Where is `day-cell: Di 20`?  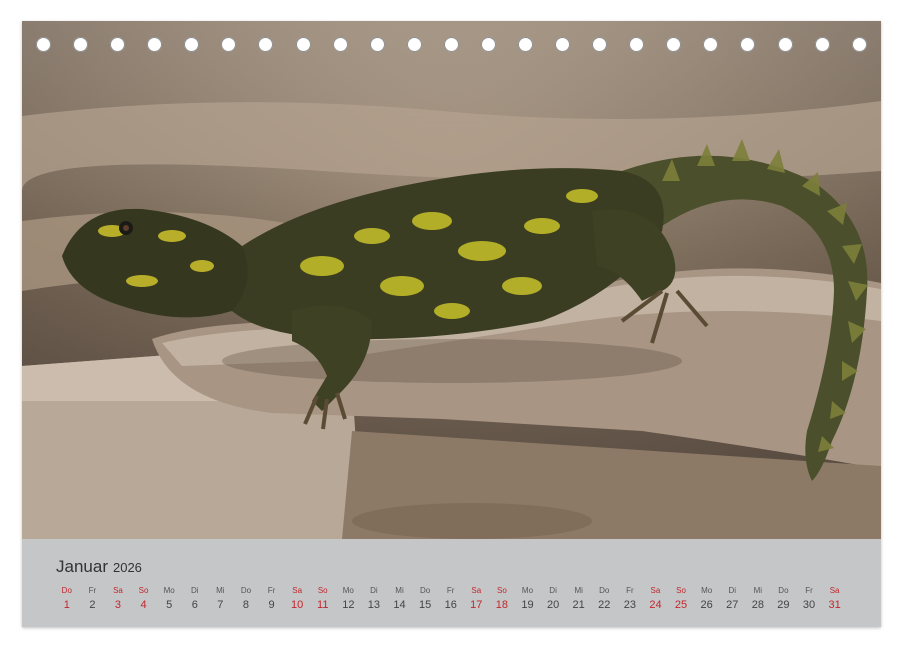 day-cell: Di 20 is located at coordinates (553, 599).